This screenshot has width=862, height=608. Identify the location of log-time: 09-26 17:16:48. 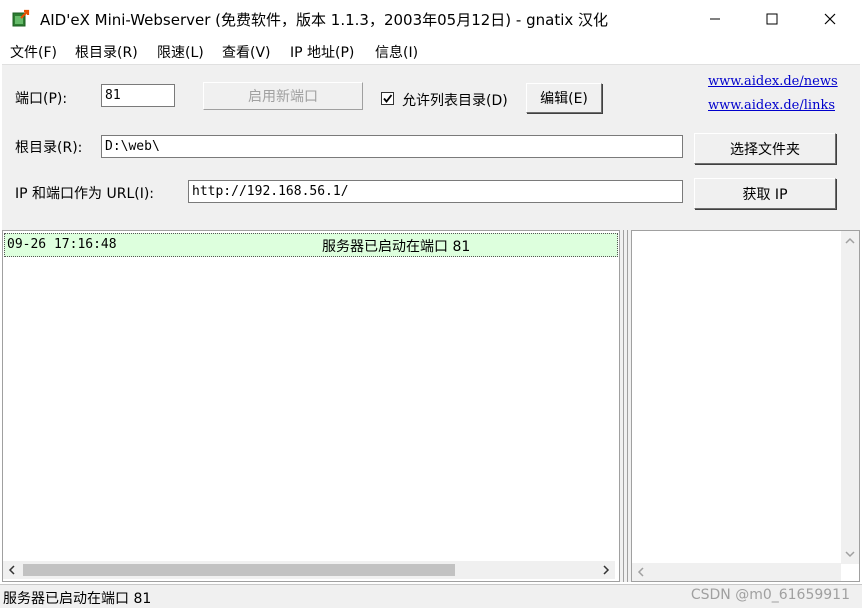
(62, 244).